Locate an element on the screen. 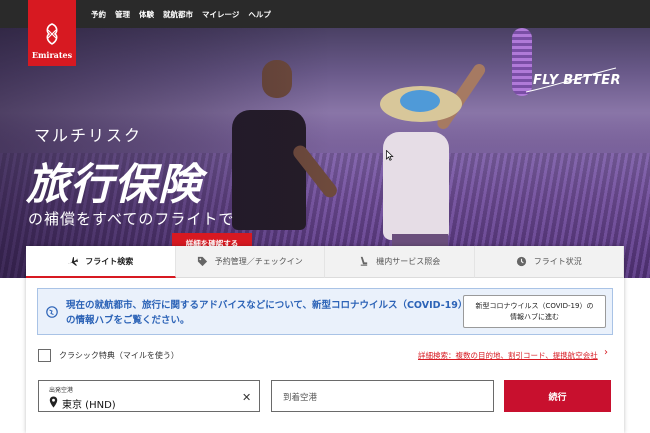 This screenshot has height=433, width=650. mouse-cursor-icon is located at coordinates (390, 155).